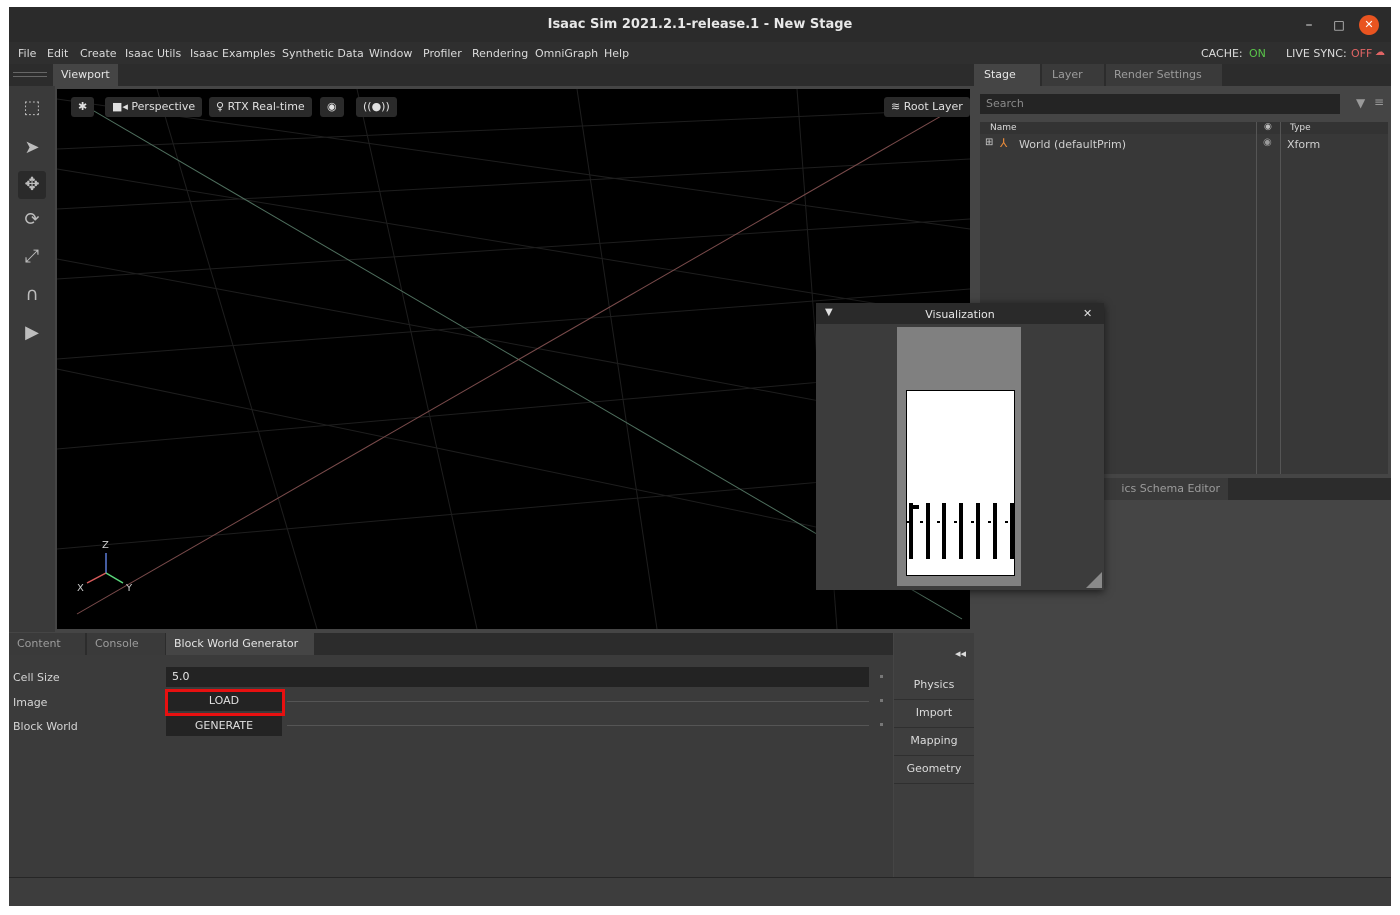 The width and height of the screenshot is (1400, 915). I want to click on menu-window: Window, so click(390, 53).